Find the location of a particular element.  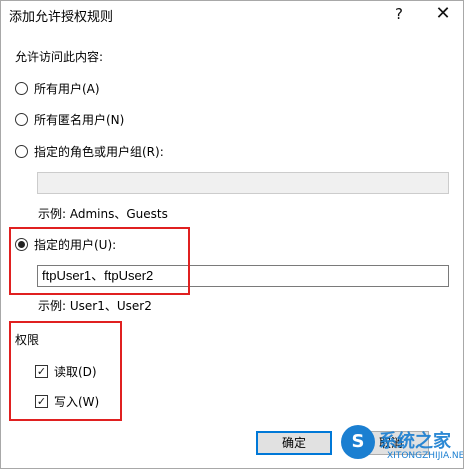

close-button: ✕ is located at coordinates (443, 15).